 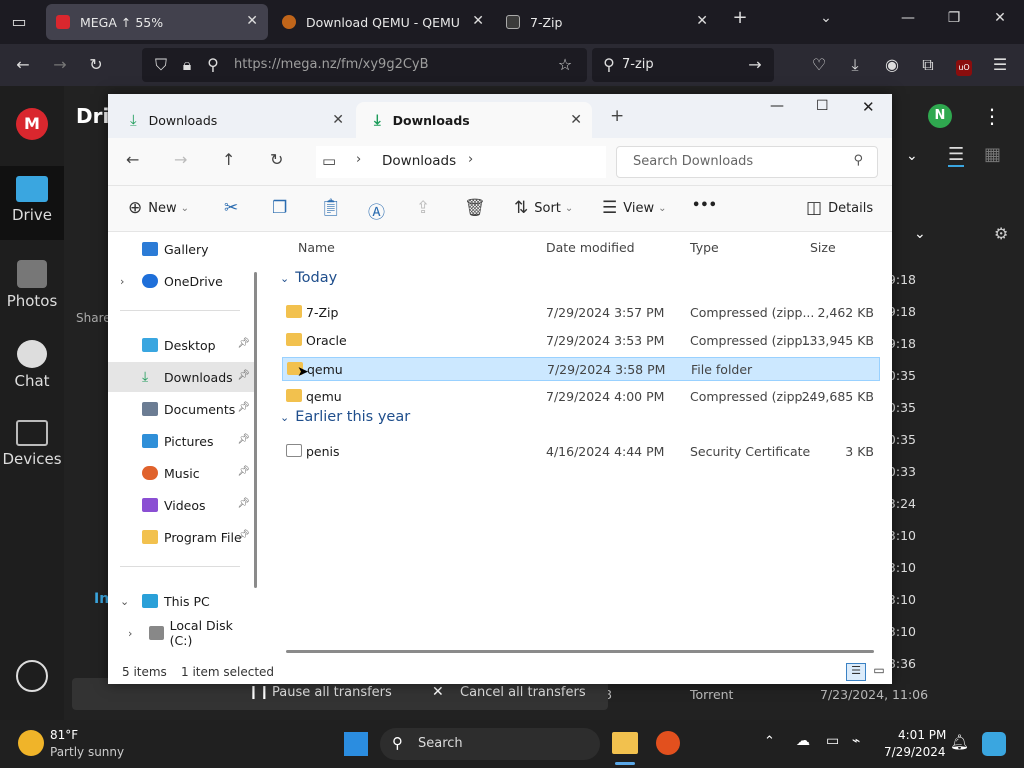 I want to click on clock-time: 4:01 PM, so click(x=922, y=735).